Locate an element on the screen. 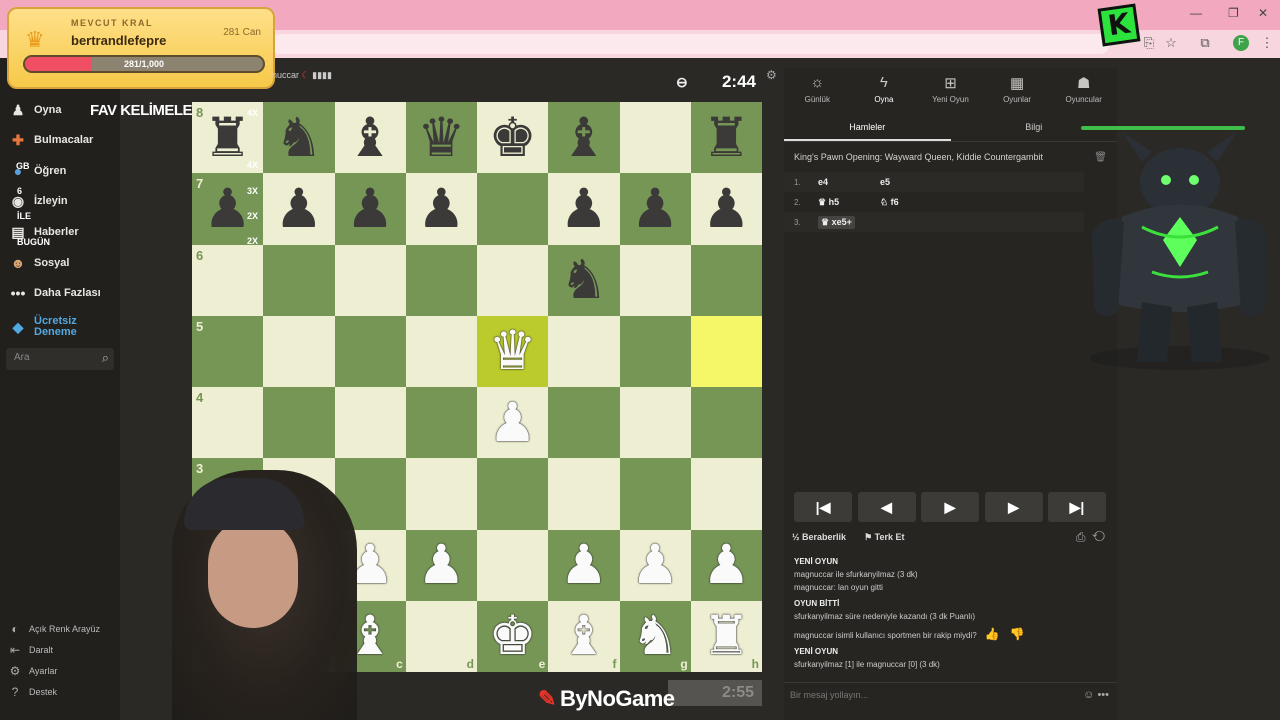 The image size is (1280, 720). square-b8: ♞ is located at coordinates (299, 138).